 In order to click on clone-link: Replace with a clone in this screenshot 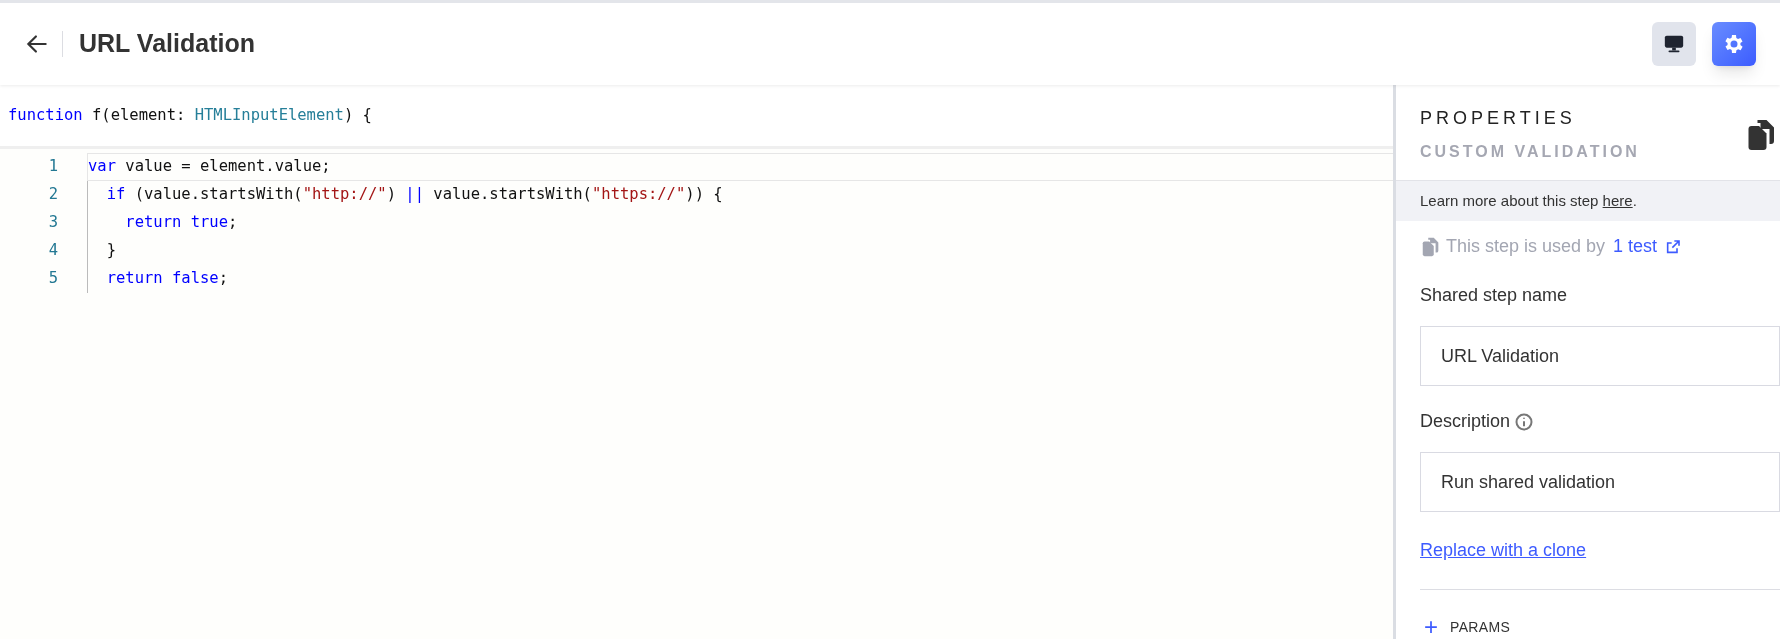, I will do `click(1503, 550)`.